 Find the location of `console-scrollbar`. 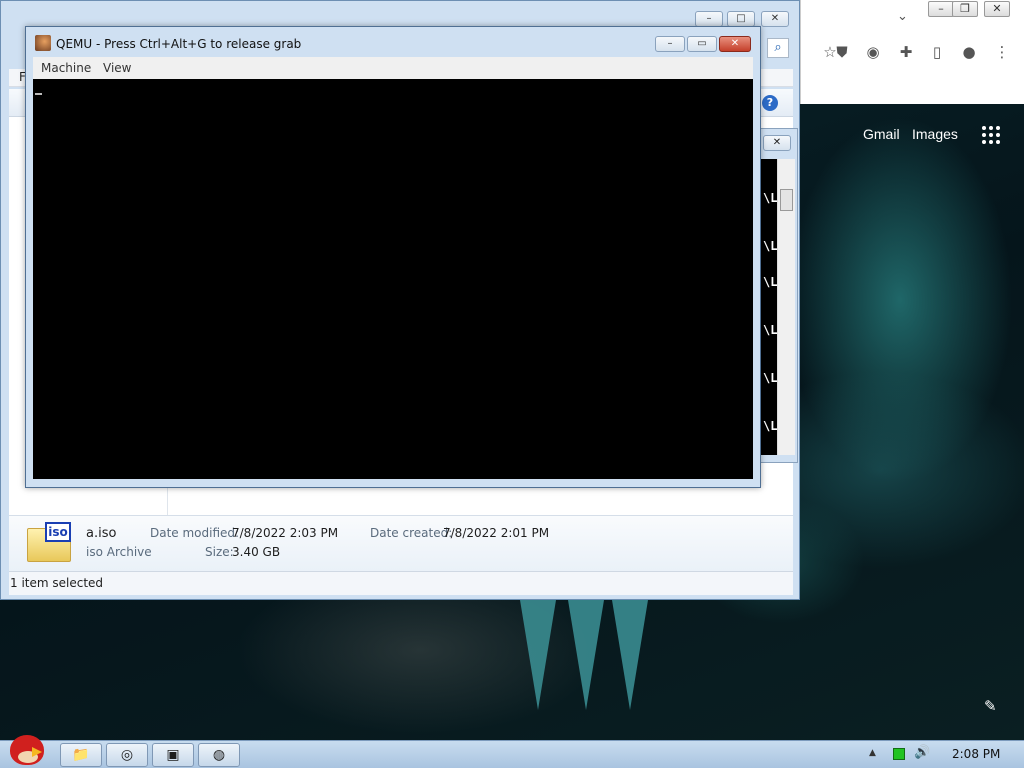

console-scrollbar is located at coordinates (786, 307).